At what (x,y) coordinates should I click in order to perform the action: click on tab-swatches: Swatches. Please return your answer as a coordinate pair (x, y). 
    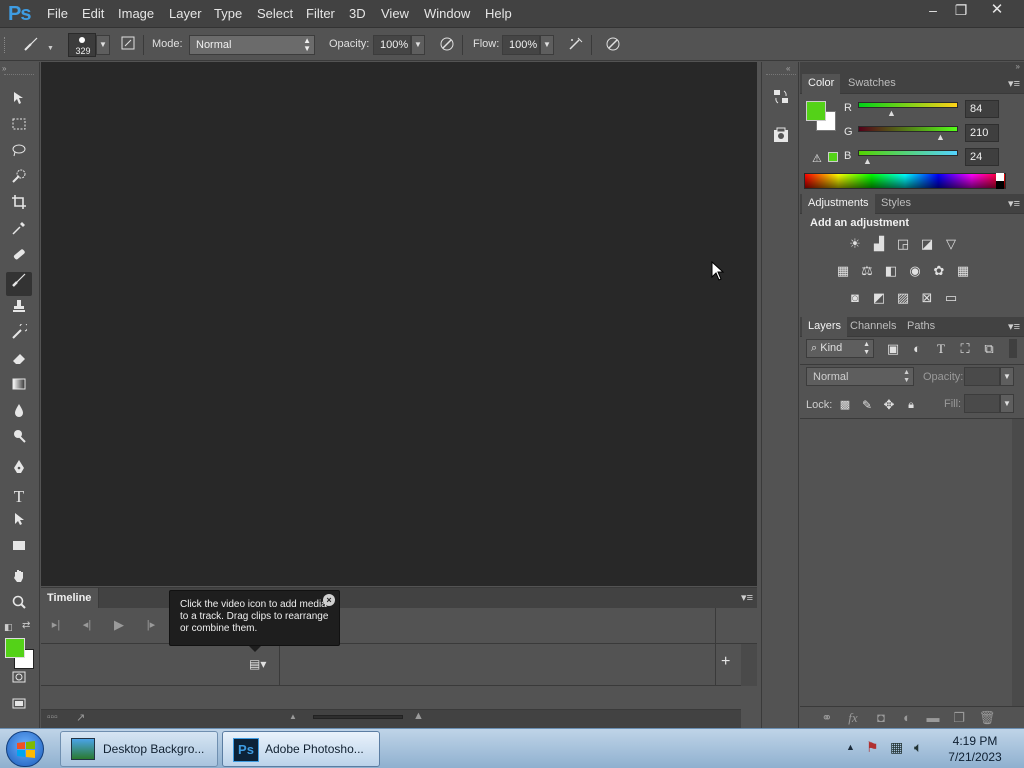
    Looking at the image, I should click on (872, 84).